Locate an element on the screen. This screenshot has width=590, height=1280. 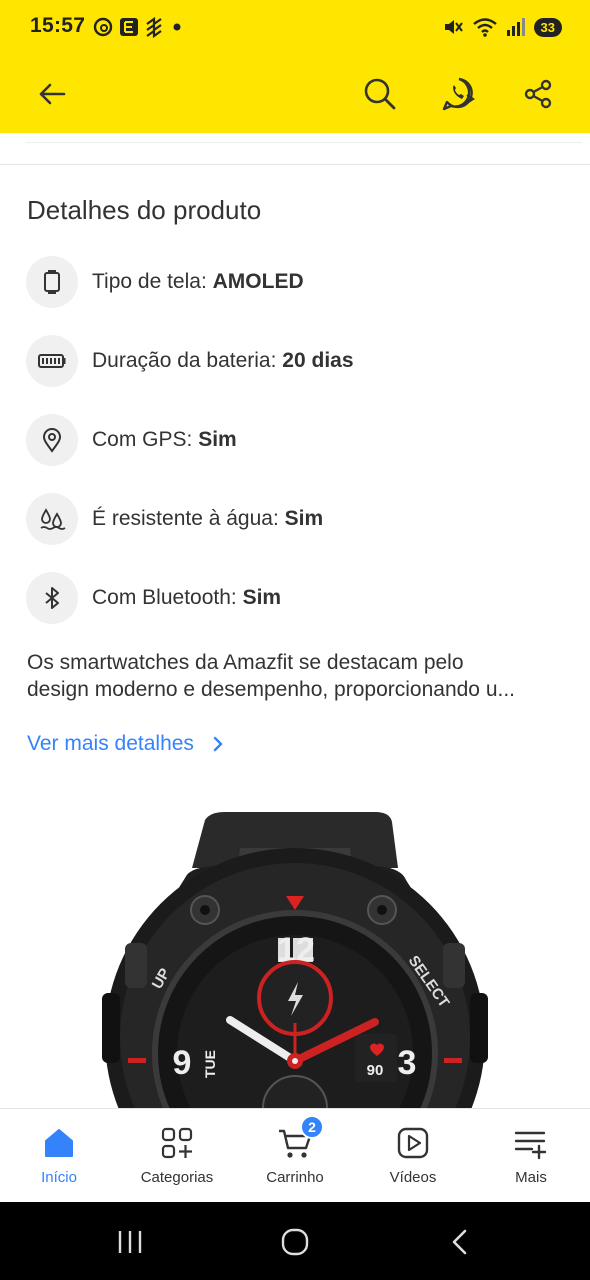
hour-3-label: 3 is located at coordinates (407, 1063).